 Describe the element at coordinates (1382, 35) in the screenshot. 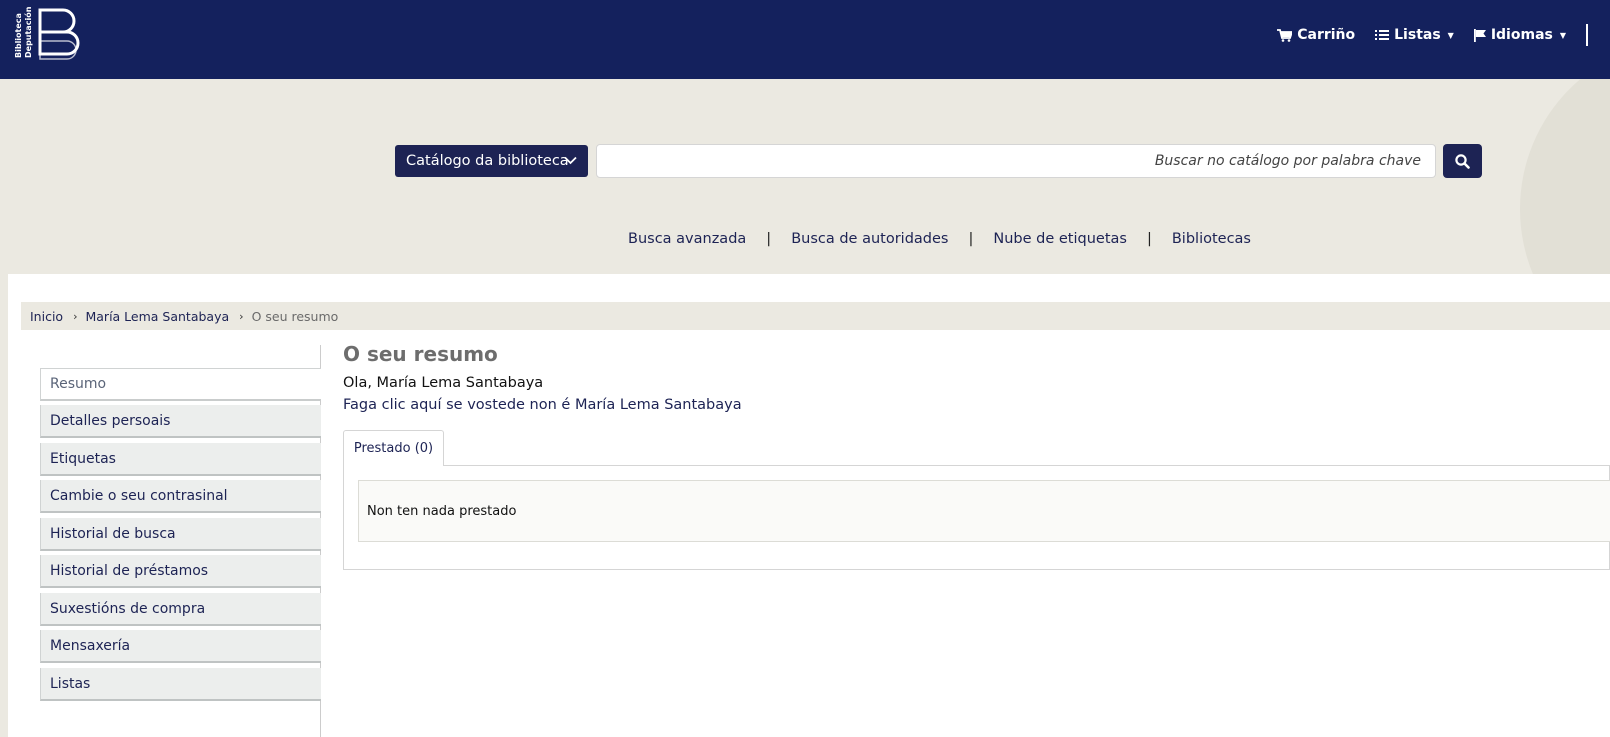

I see `list-icon` at that location.